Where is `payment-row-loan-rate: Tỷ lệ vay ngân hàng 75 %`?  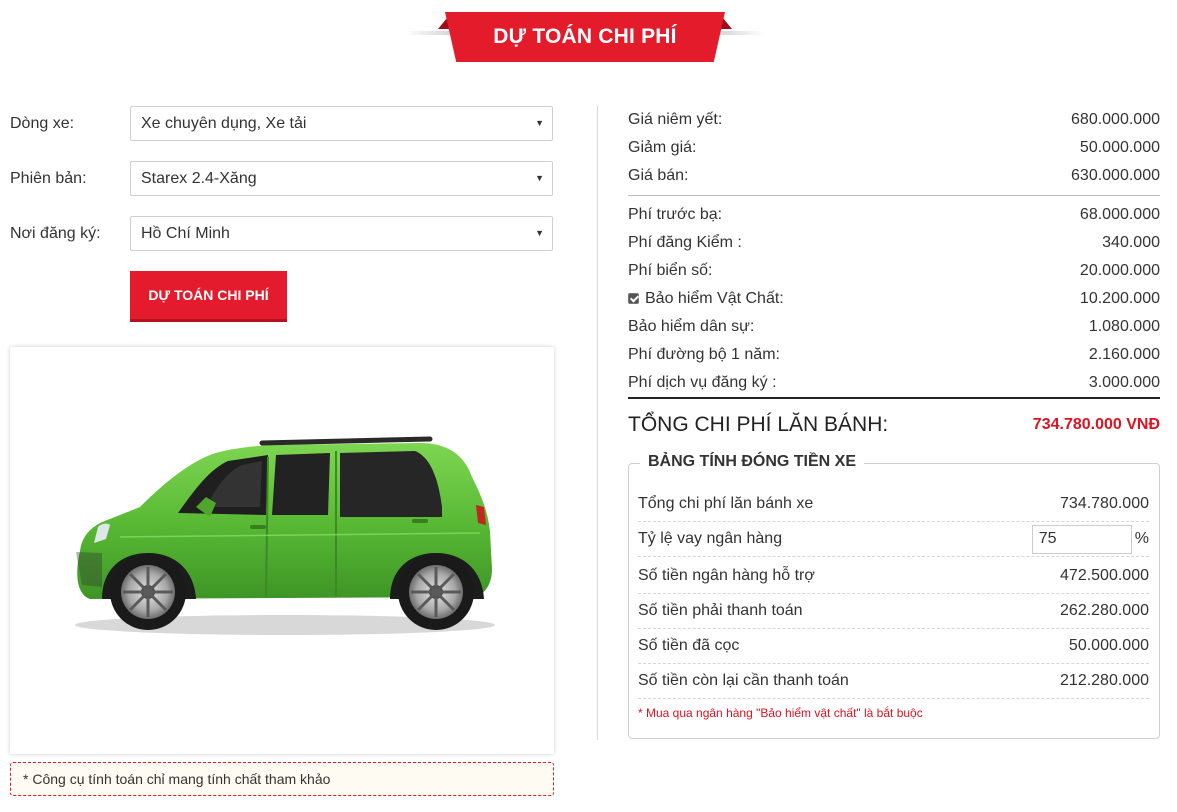 payment-row-loan-rate: Tỷ lệ vay ngân hàng 75 % is located at coordinates (893, 539).